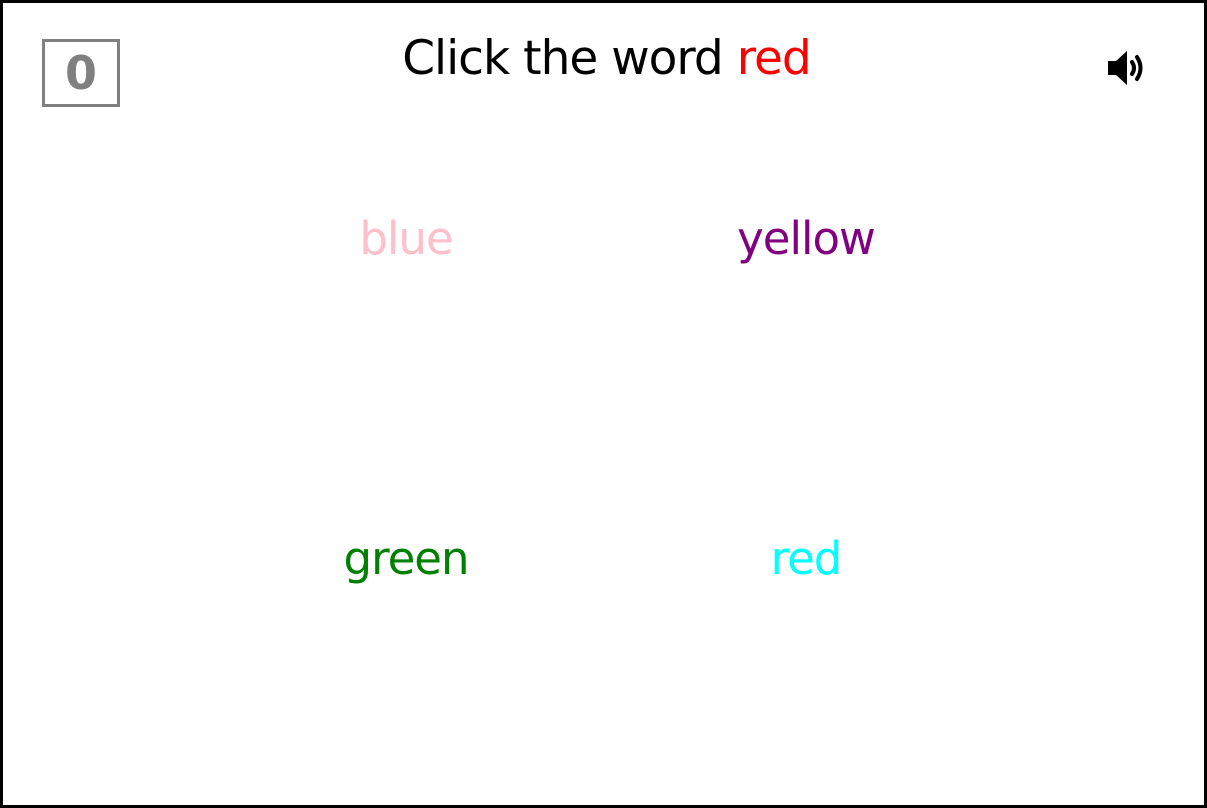 This screenshot has width=1207, height=808. I want to click on word-choice-red: red, so click(806, 559).